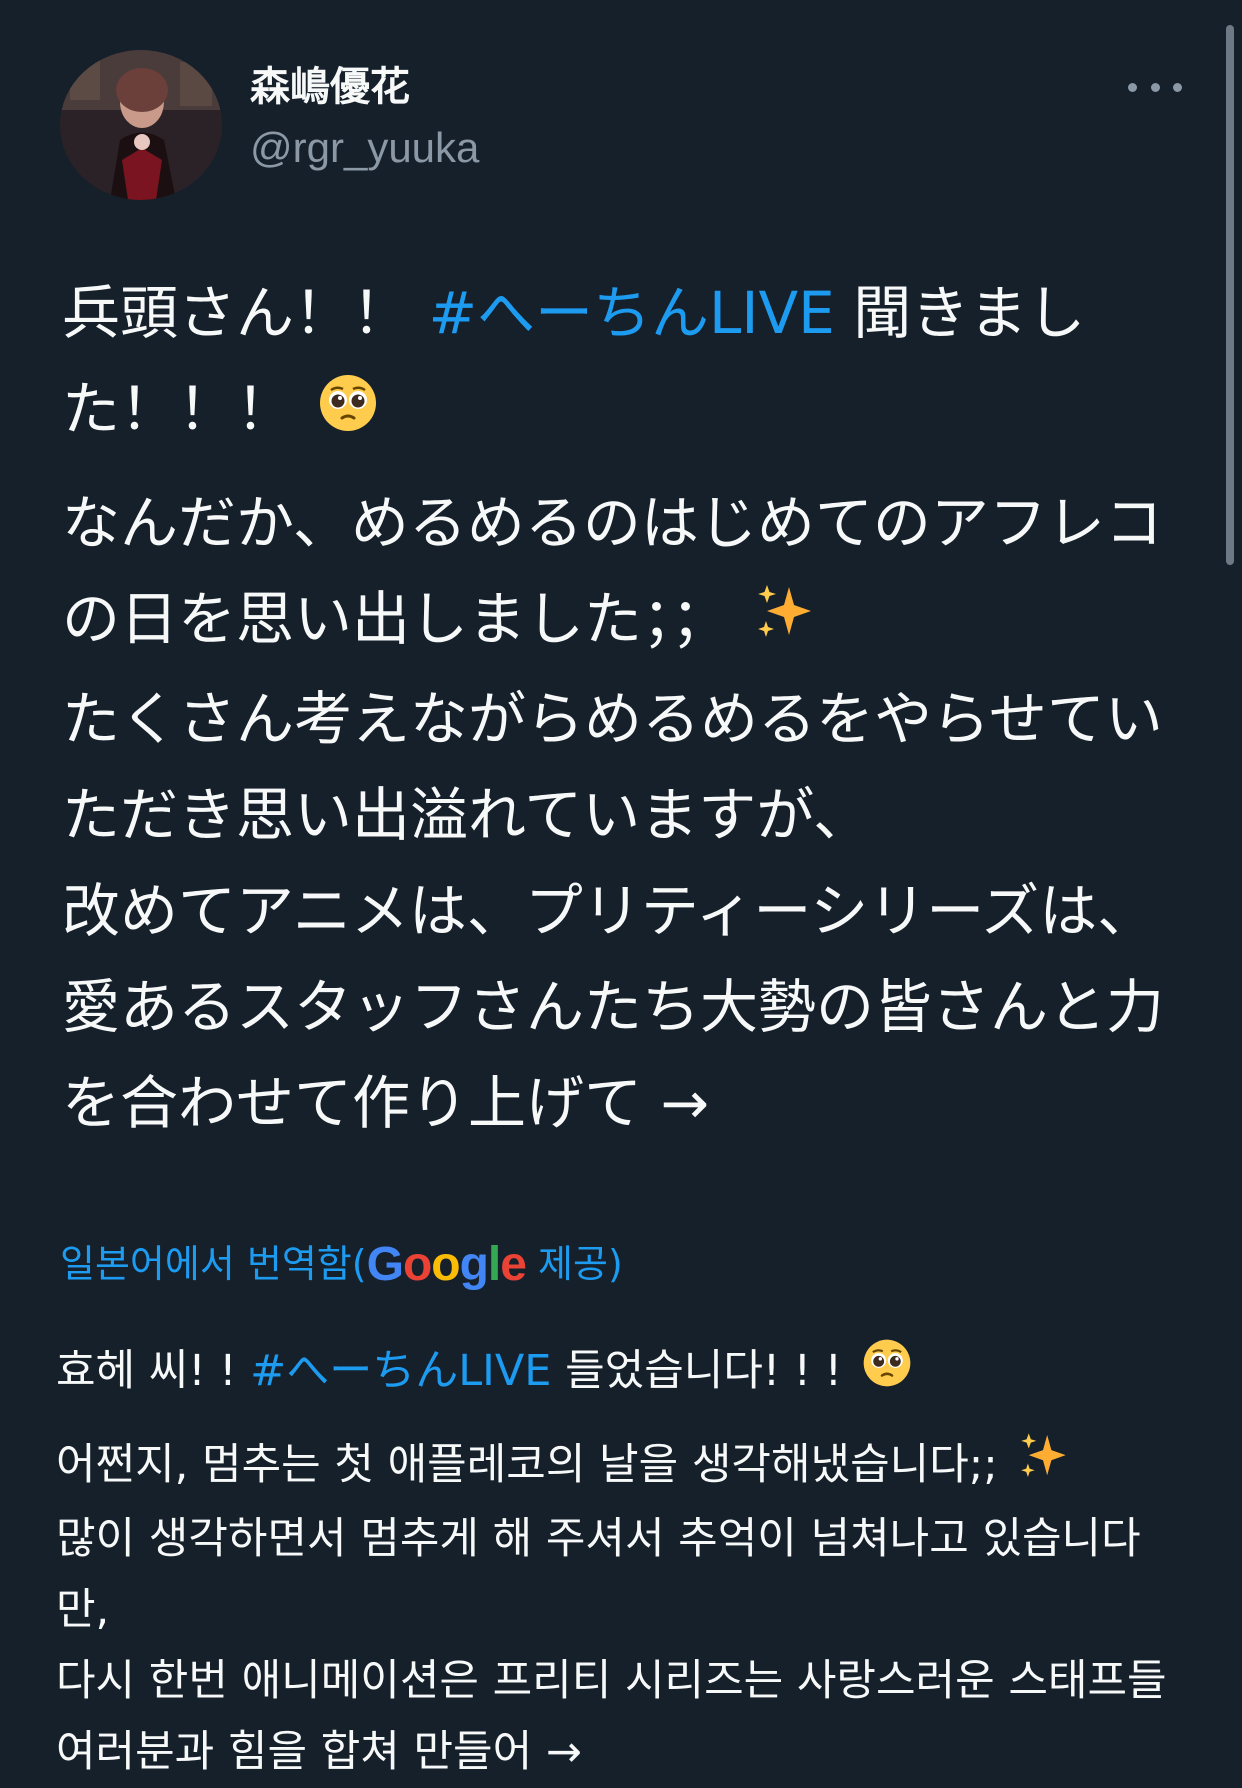 This screenshot has width=1242, height=1788. Describe the element at coordinates (612, 767) in the screenshot. I see `tweet-text-segment: たくさん考えながらめるめるをやらせていただき思い出溢れていますが、` at that location.